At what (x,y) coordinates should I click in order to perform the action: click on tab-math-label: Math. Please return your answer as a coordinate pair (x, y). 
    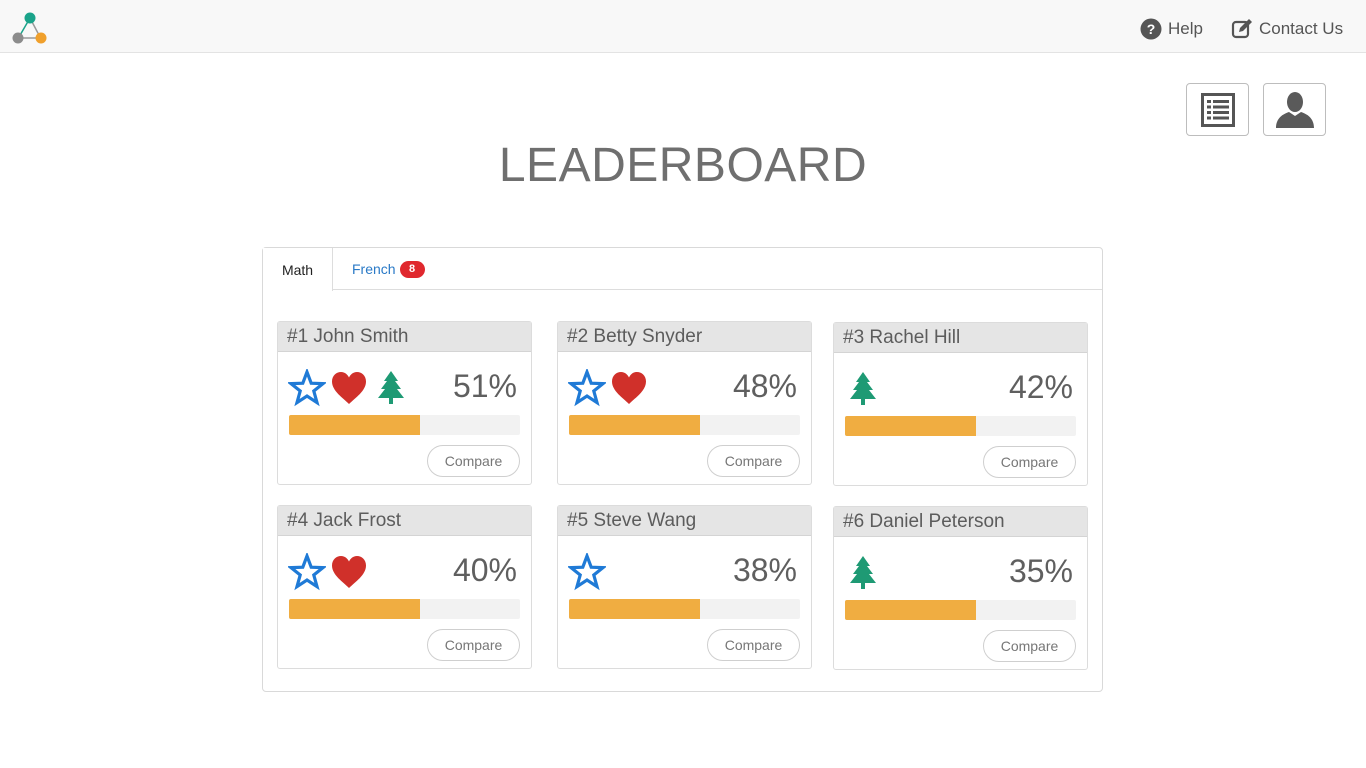
    Looking at the image, I should click on (297, 269).